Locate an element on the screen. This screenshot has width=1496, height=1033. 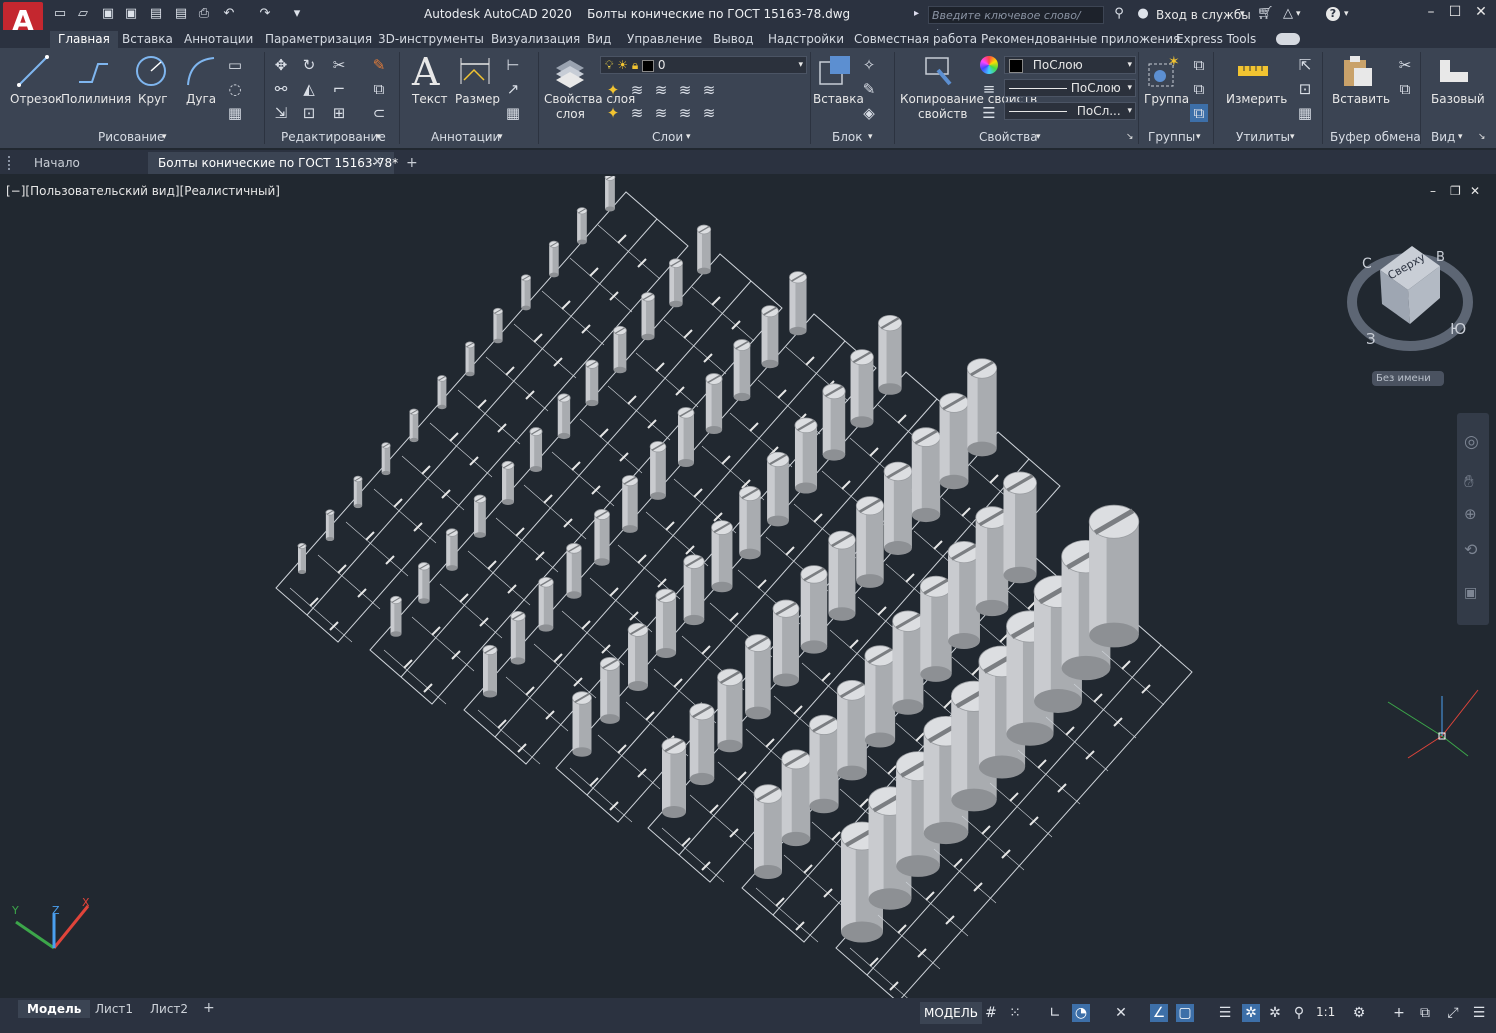
tab-3d-tools: 3D-инструменты is located at coordinates (431, 39).